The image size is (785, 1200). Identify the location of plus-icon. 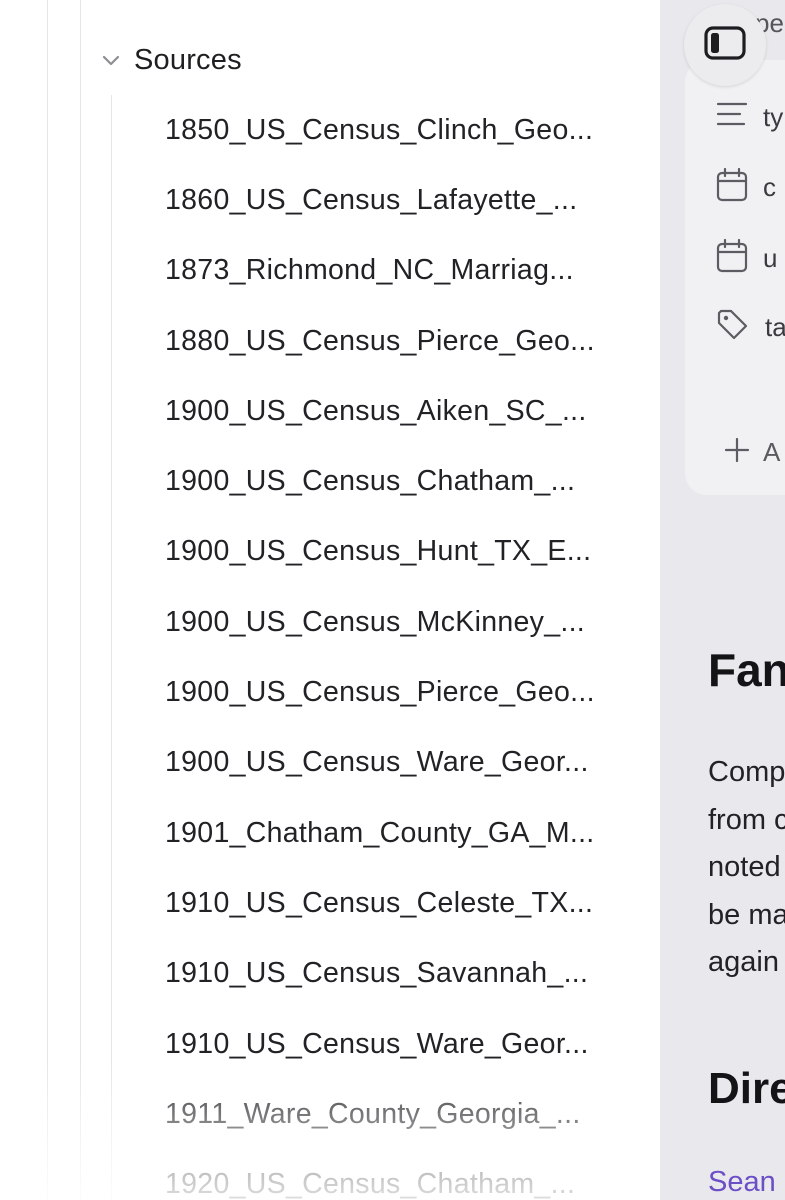
(737, 452).